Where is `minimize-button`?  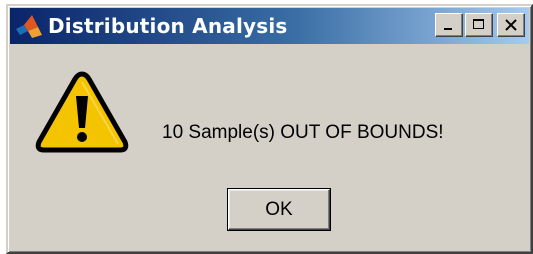 minimize-button is located at coordinates (449, 25).